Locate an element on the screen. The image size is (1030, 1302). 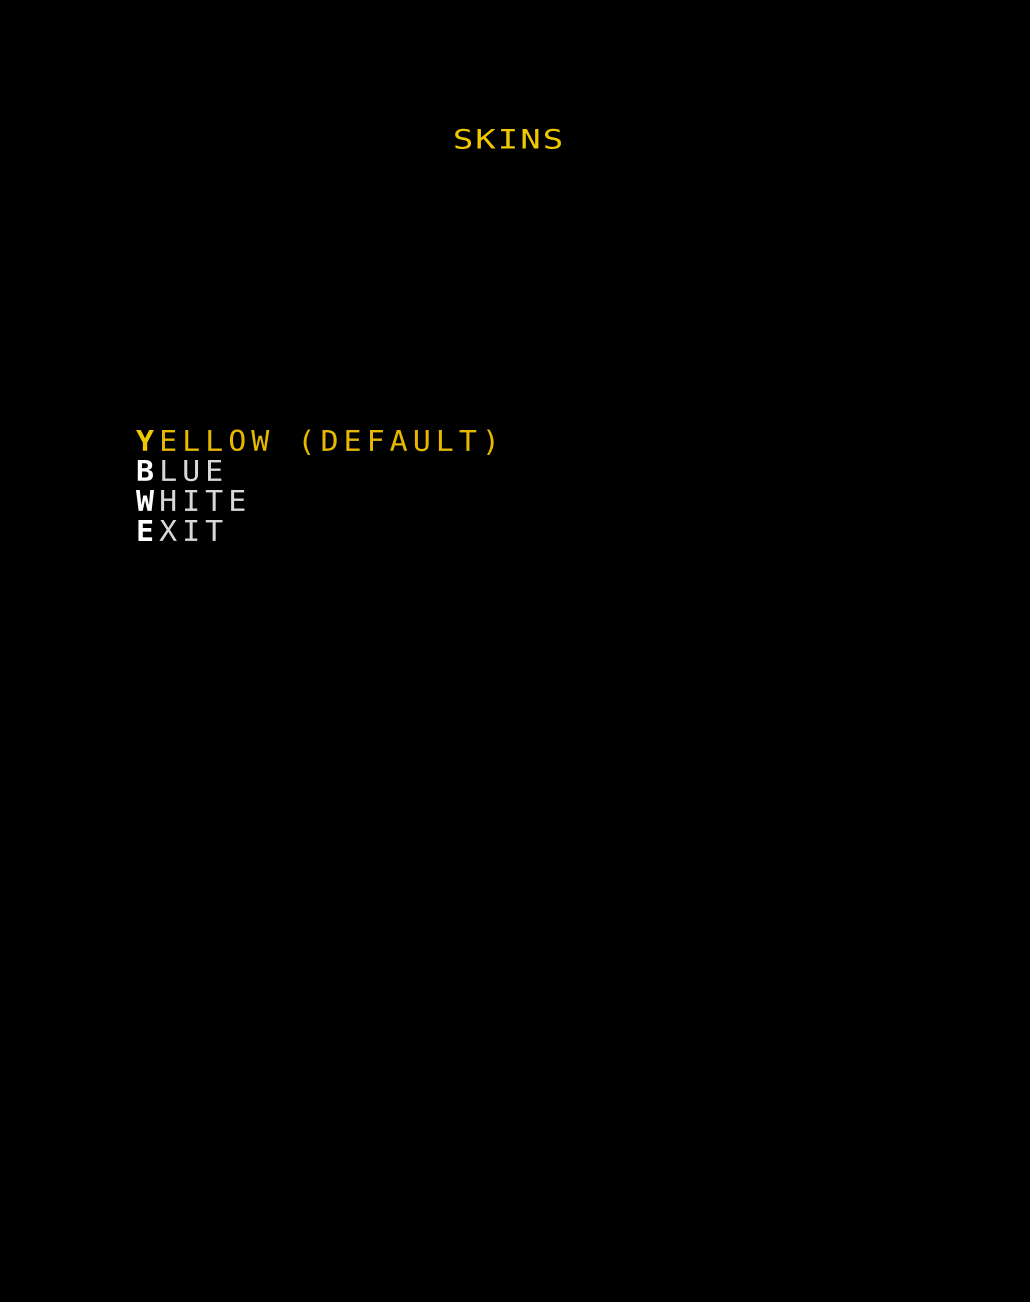
menu-item-label: LUE is located at coordinates (194, 472).